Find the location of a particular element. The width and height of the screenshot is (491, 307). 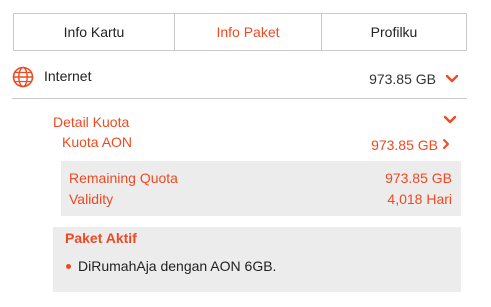

internet-label: Internet is located at coordinates (68, 76).